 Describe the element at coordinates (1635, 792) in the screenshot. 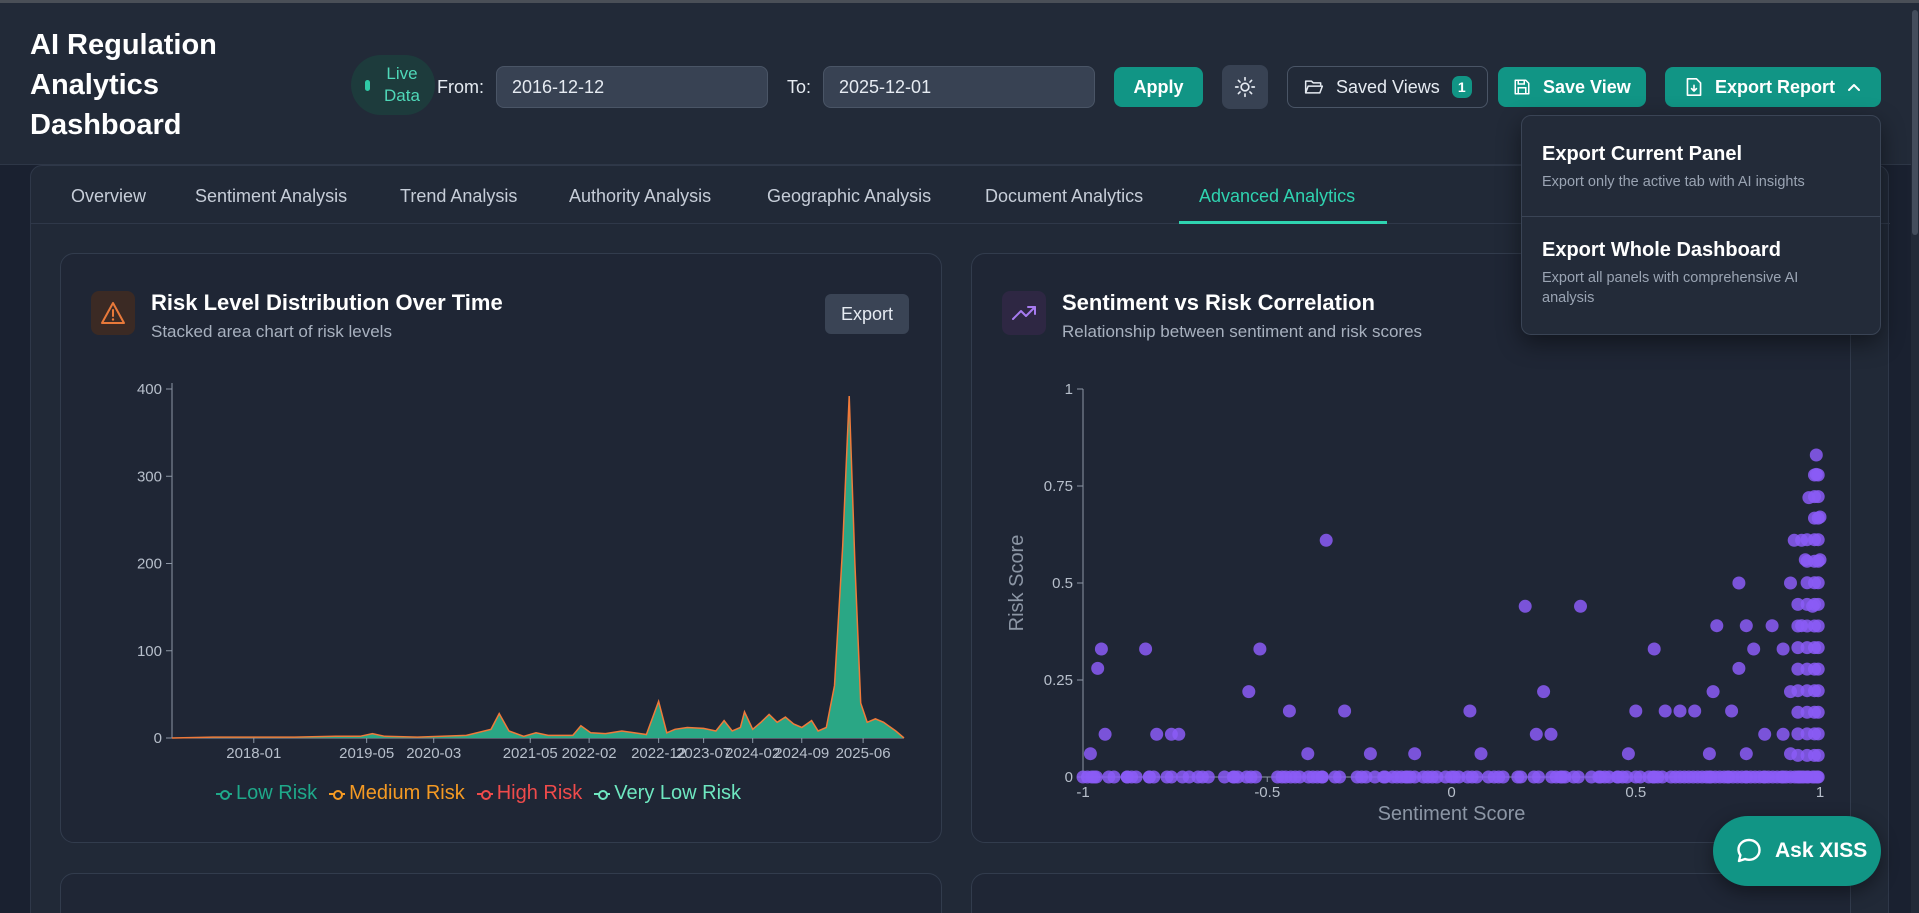

I see `x-tick-label: 0.5` at that location.